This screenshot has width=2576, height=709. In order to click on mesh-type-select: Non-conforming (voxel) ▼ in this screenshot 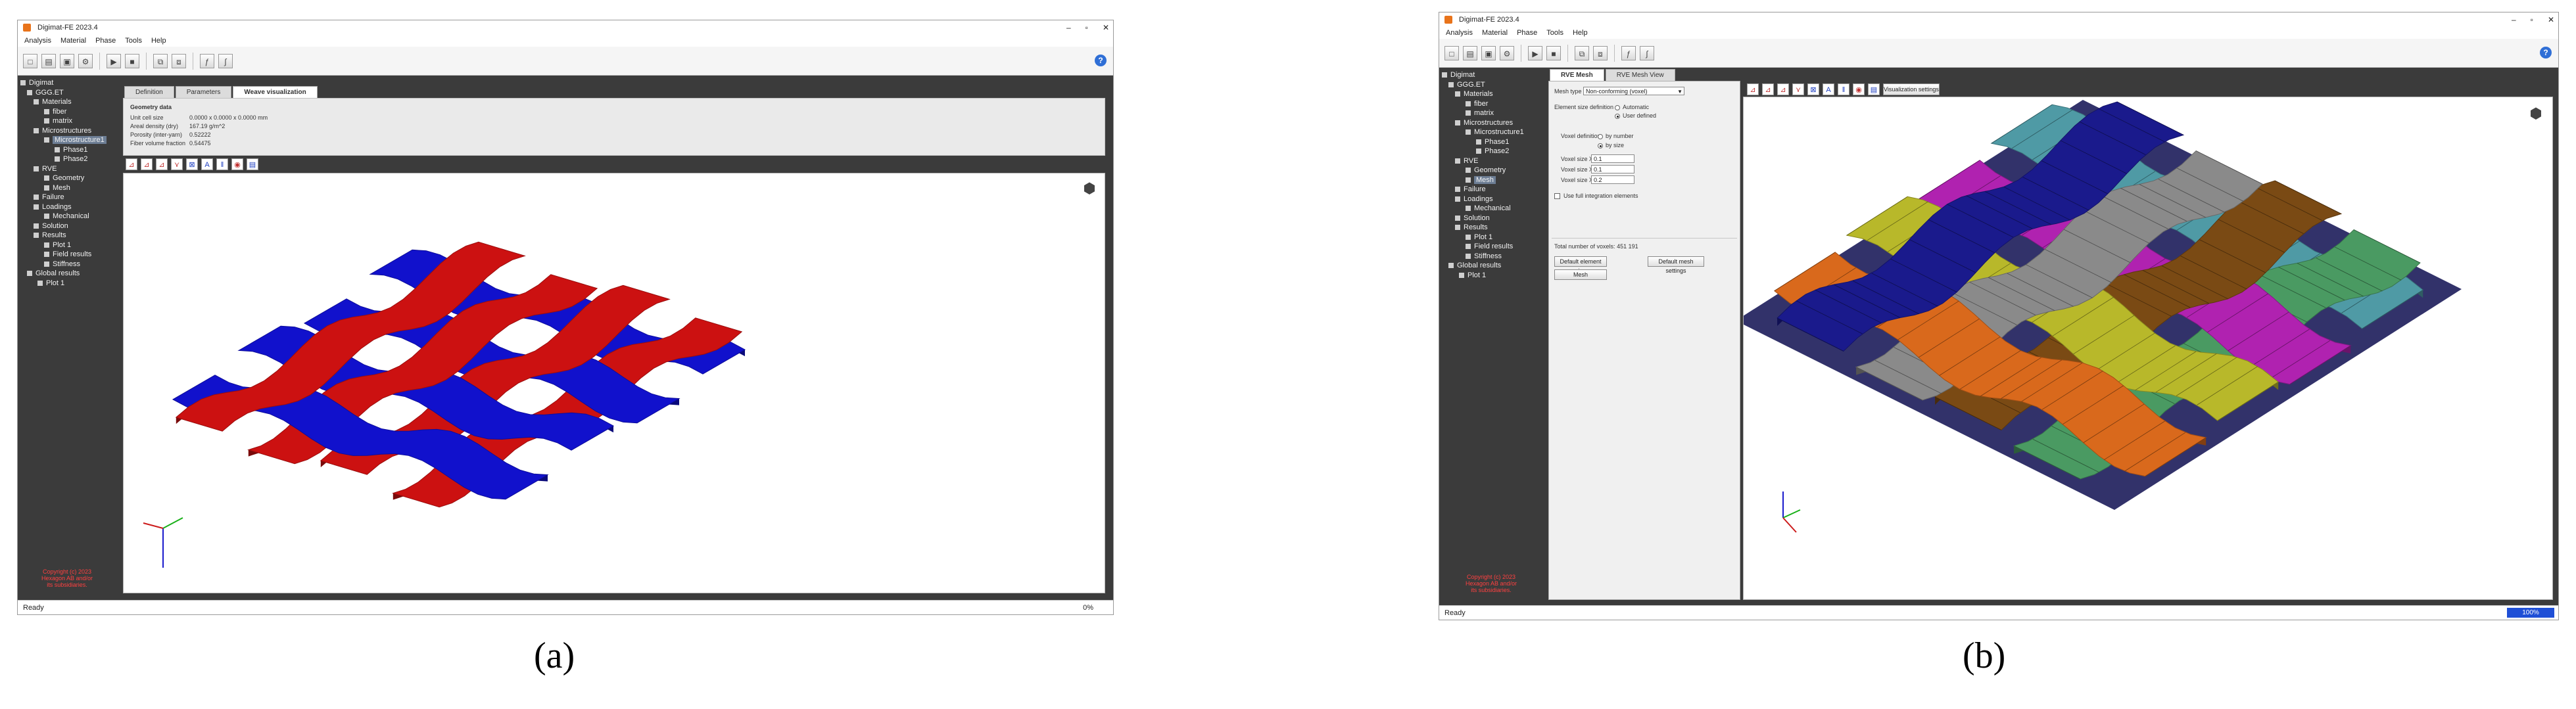, I will do `click(1634, 91)`.